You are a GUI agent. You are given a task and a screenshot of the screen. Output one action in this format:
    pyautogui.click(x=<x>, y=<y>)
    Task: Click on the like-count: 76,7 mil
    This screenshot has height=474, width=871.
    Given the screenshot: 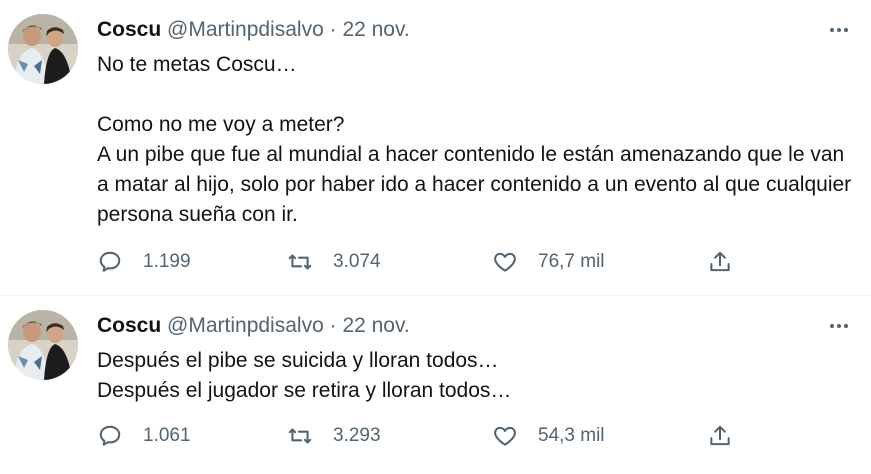 What is the action you would take?
    pyautogui.click(x=571, y=261)
    